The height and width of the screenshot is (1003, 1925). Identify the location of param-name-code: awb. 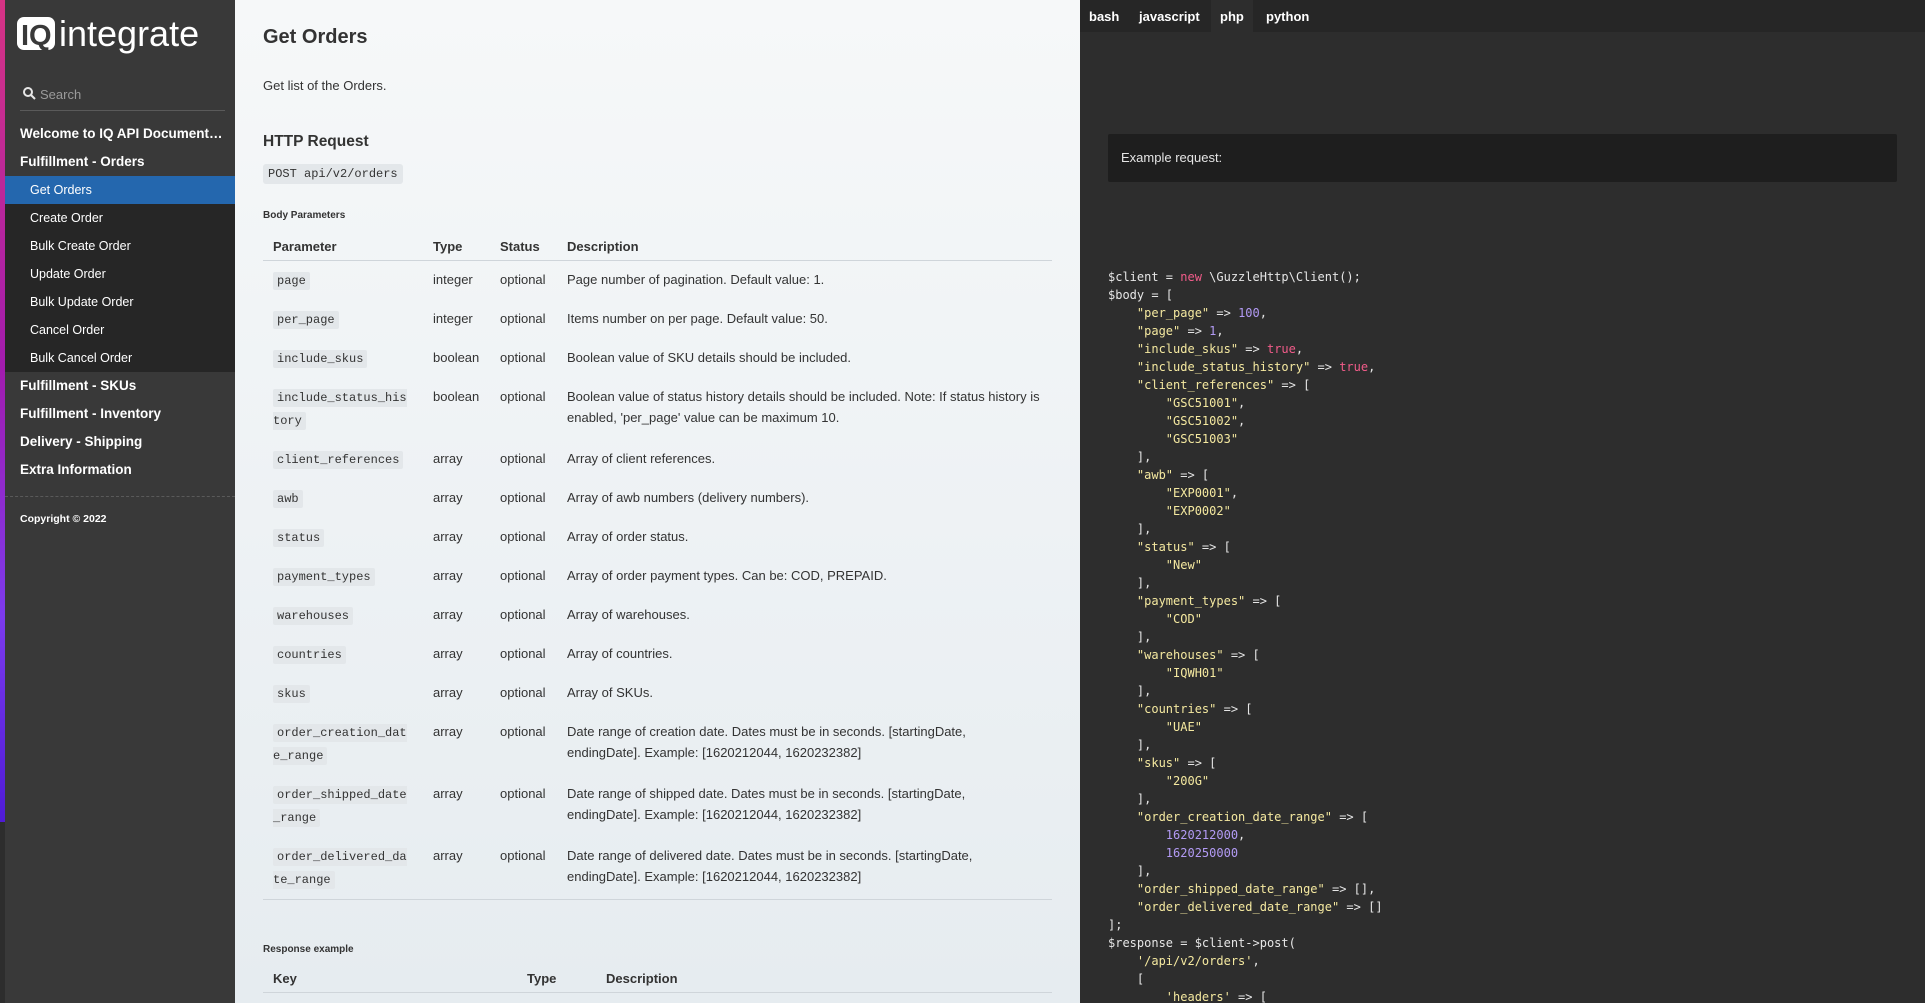
(288, 499).